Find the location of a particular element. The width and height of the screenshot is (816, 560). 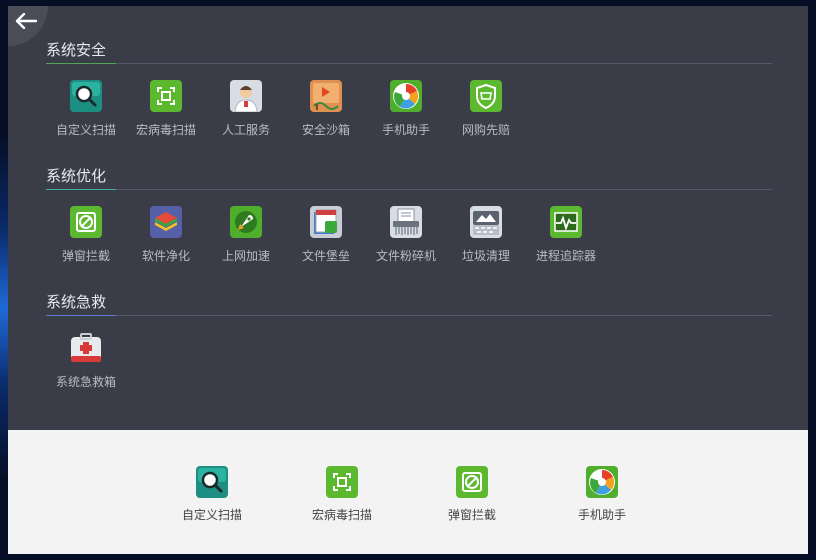

shopping-shield-icon is located at coordinates (486, 96).